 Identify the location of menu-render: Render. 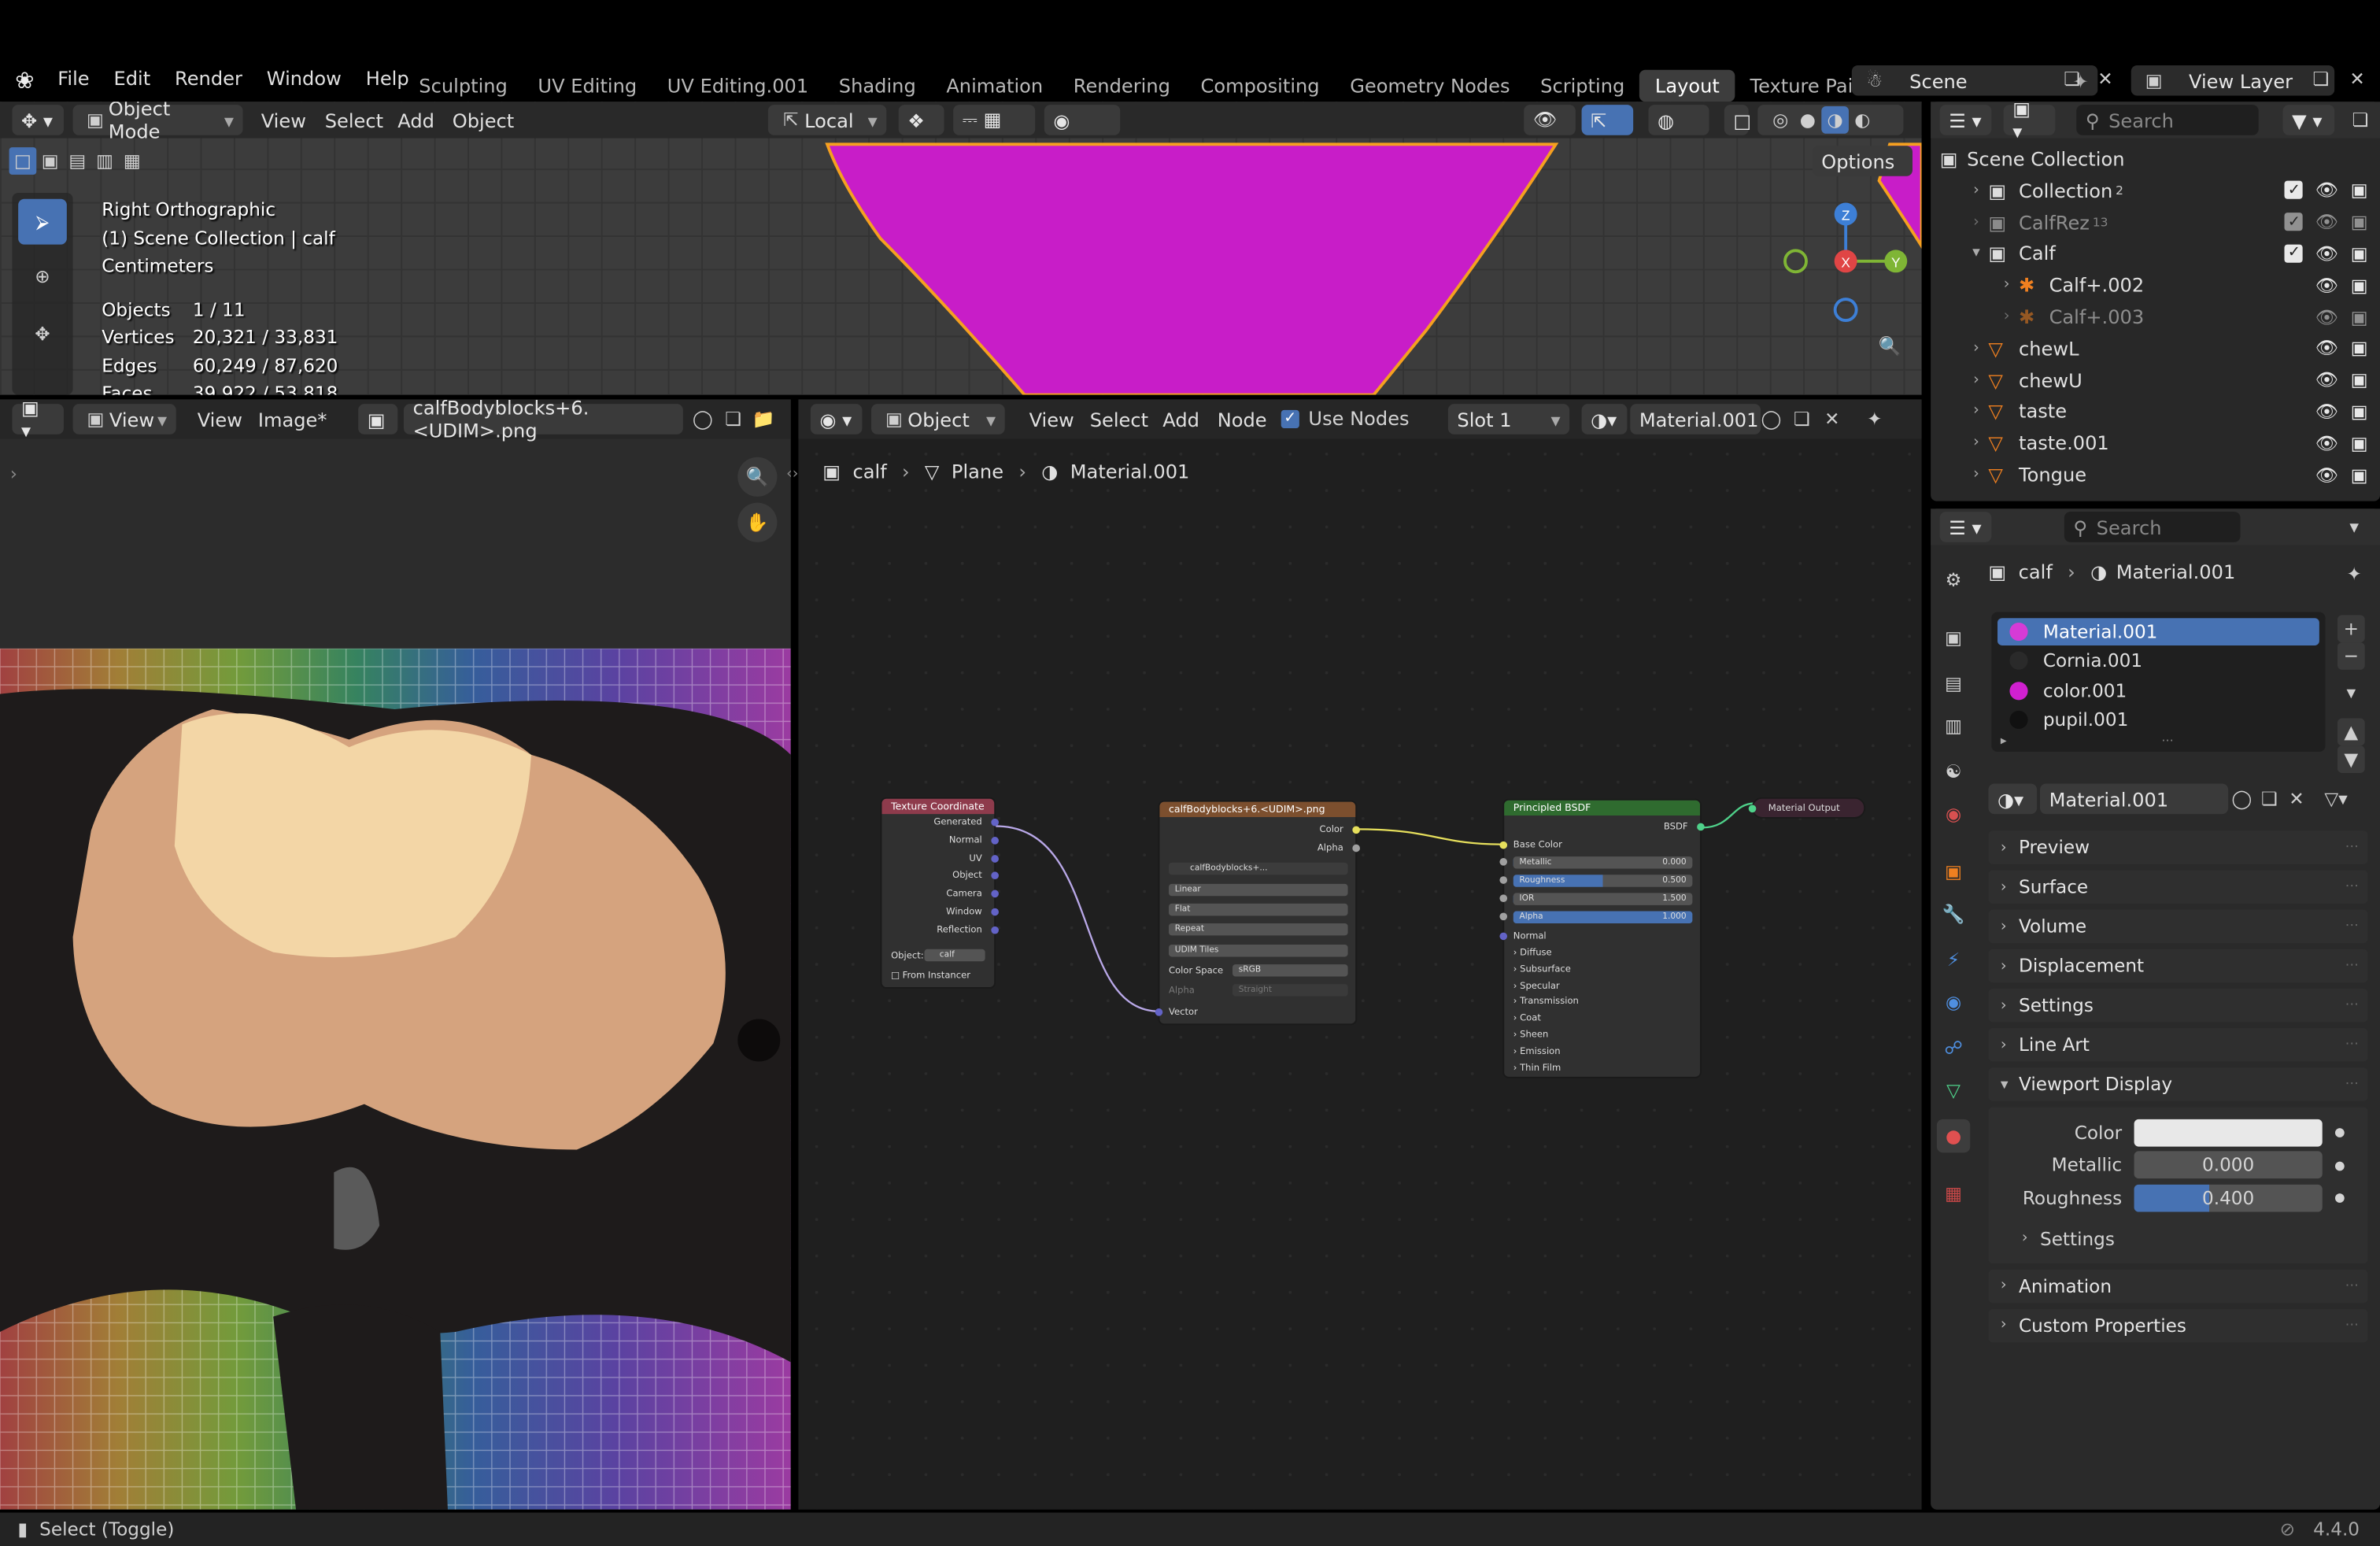
(209, 79).